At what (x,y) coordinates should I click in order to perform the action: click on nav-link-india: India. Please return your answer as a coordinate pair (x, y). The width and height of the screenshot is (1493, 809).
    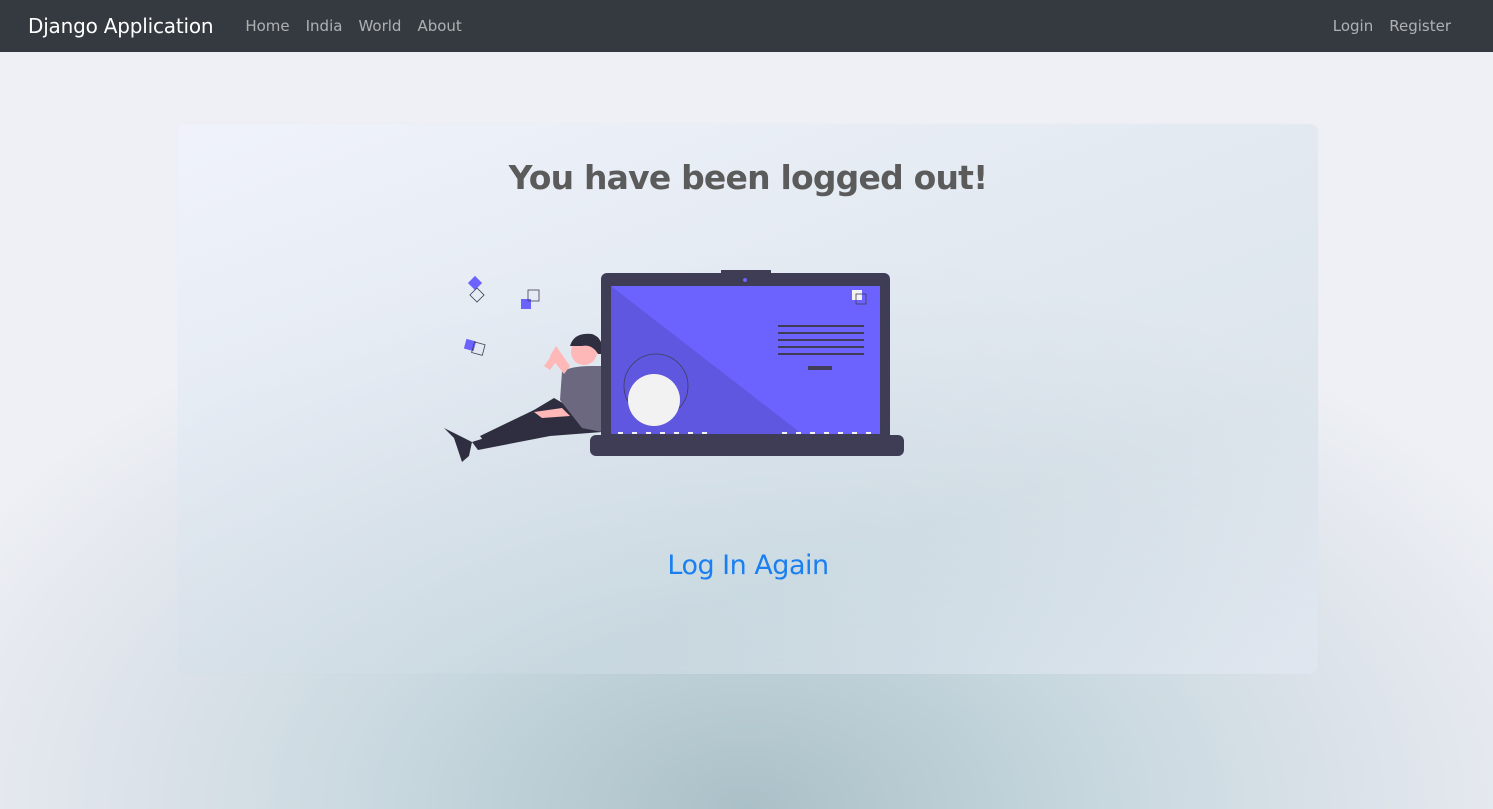
    Looking at the image, I should click on (324, 26).